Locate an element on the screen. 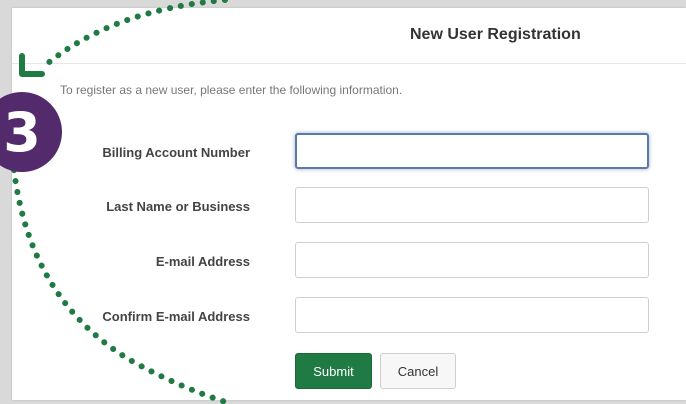  arrowhead-icon is located at coordinates (32, 65).